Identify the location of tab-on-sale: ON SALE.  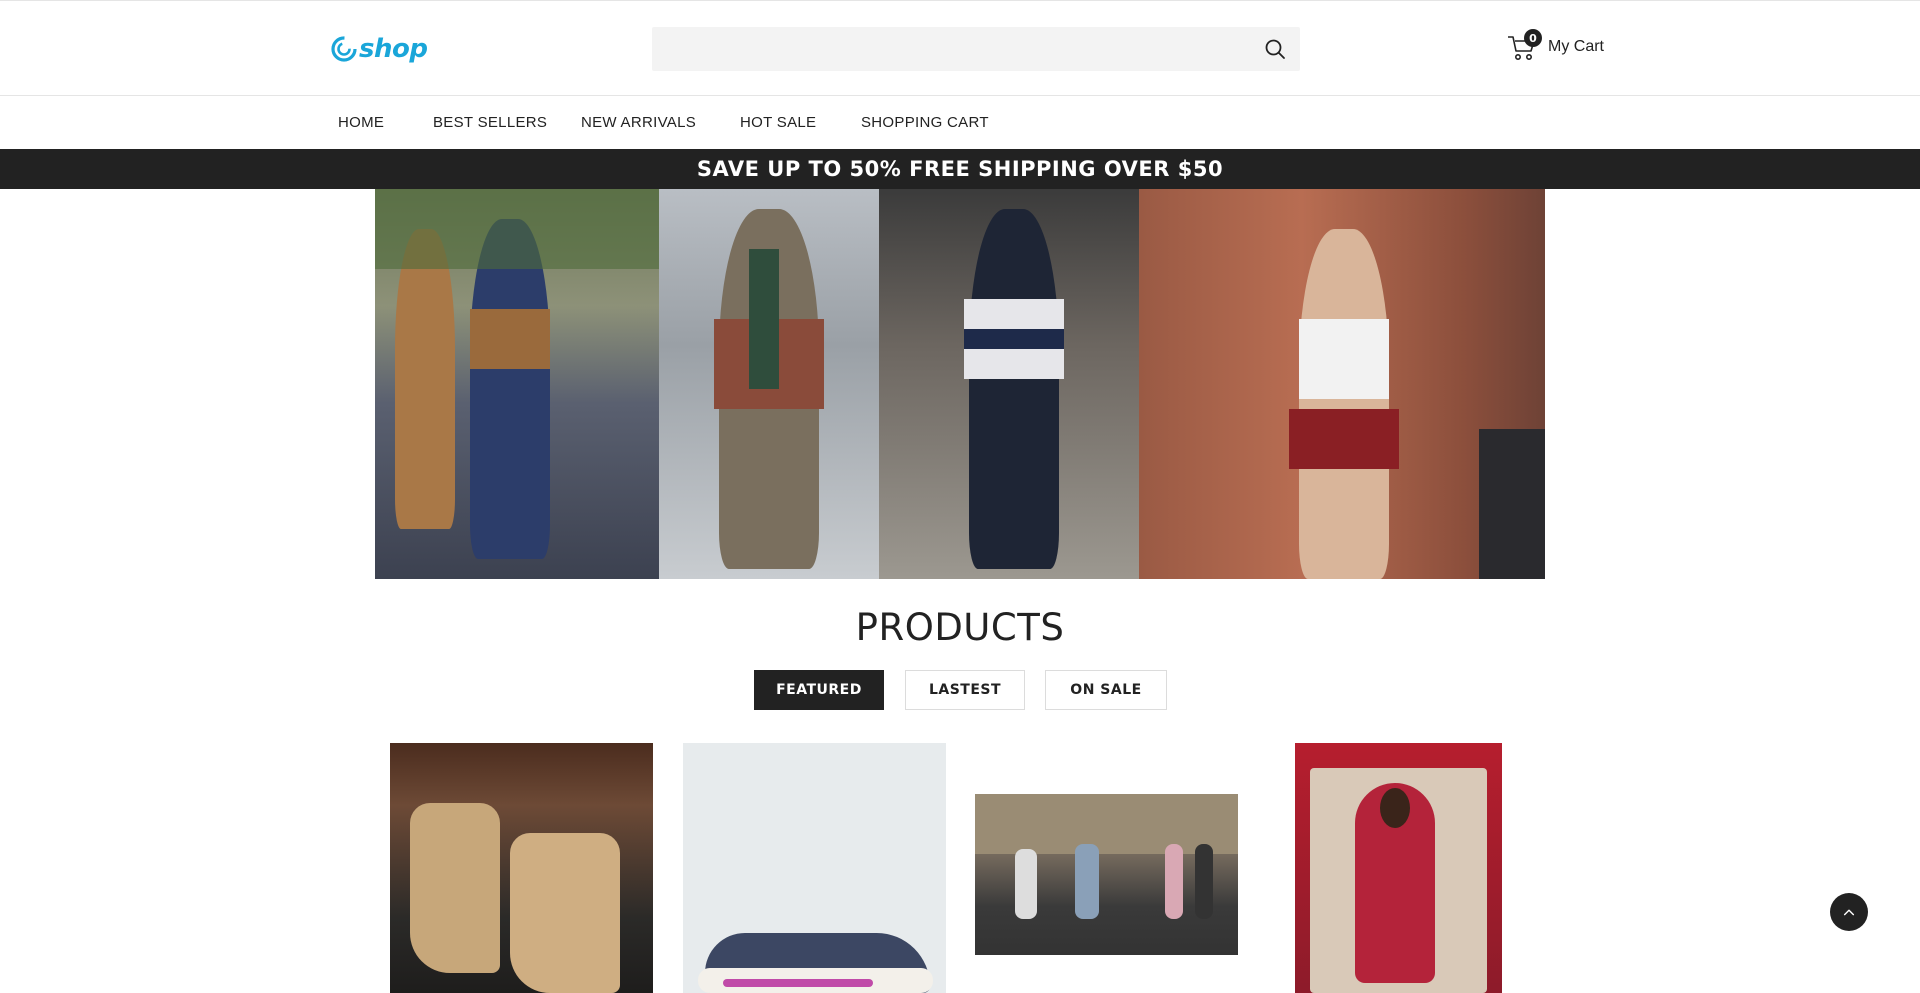
(1106, 690).